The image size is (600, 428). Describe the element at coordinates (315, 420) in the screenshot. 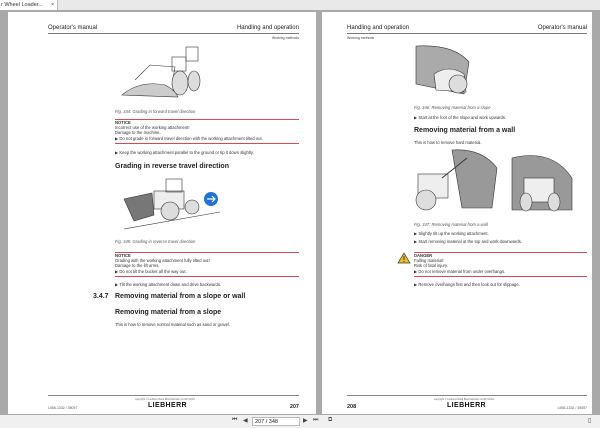

I see `last-page-icon: ⏭` at that location.